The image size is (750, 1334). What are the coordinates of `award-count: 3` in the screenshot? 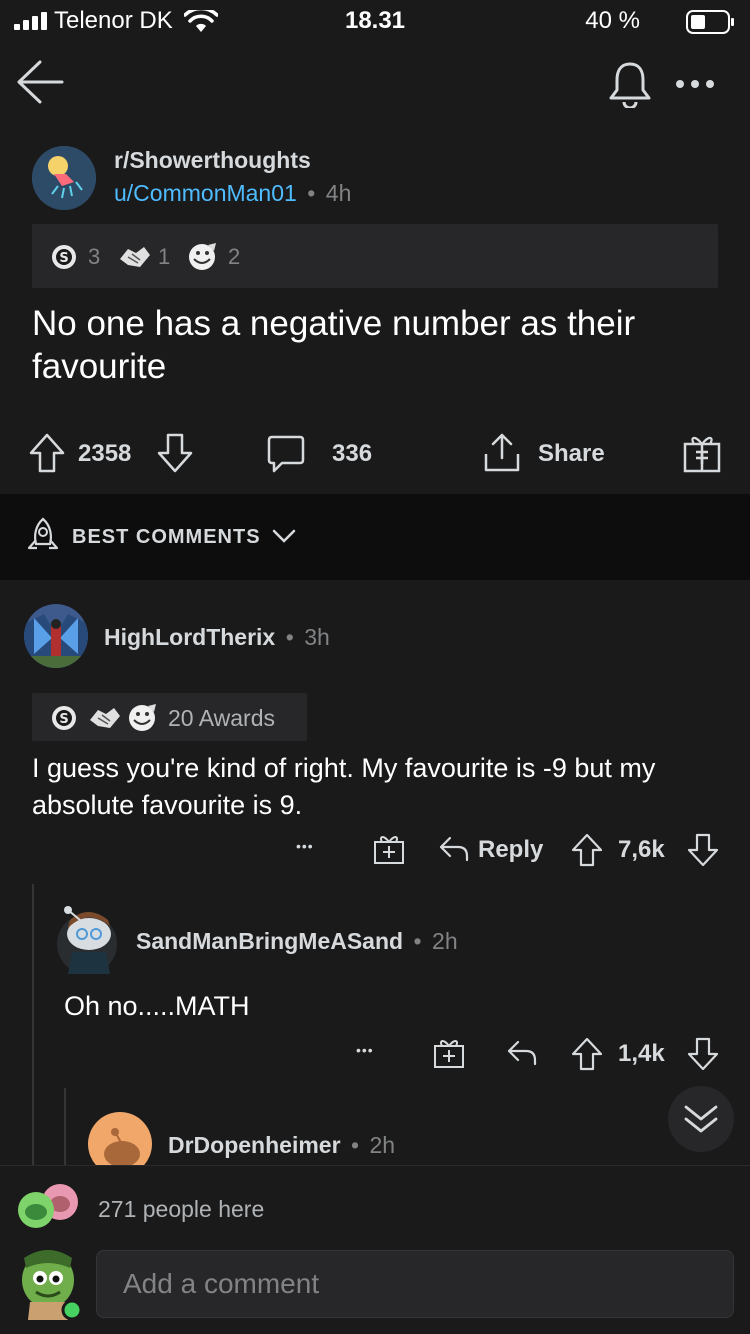 It's located at (94, 256).